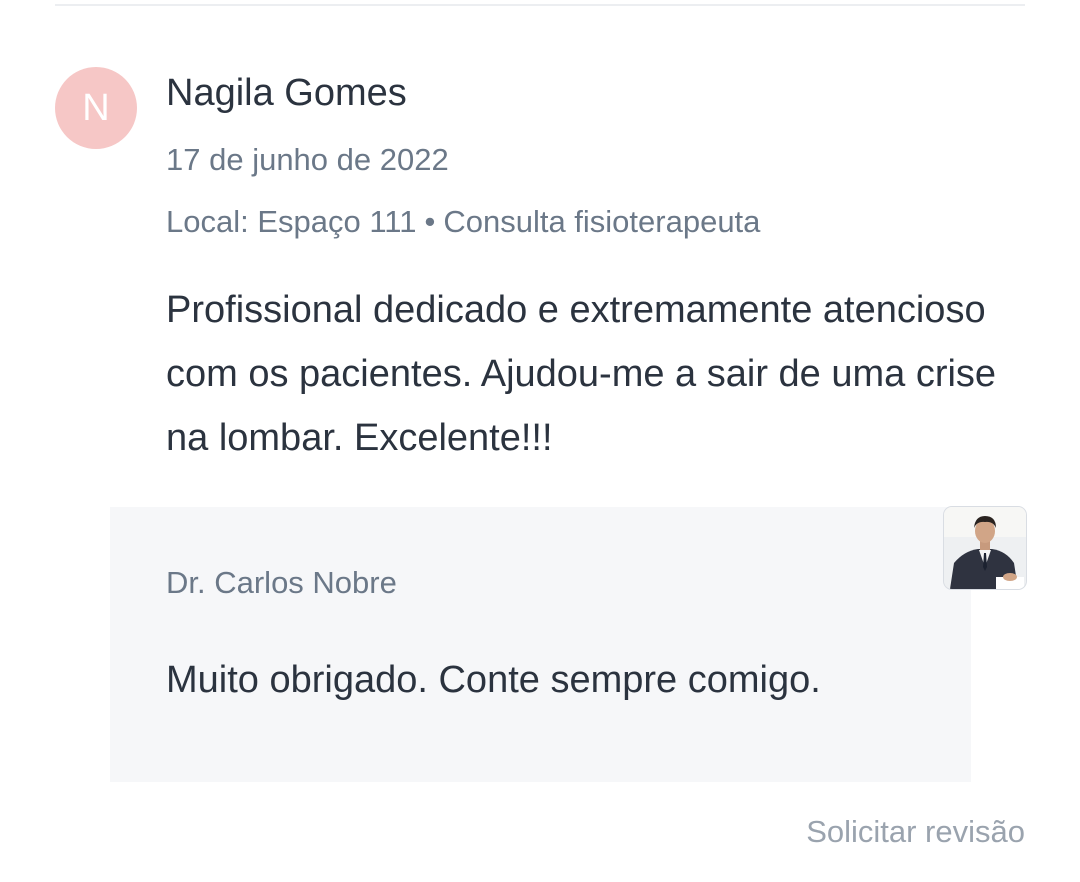 This screenshot has width=1080, height=882. I want to click on doctor-photo-icon, so click(985, 548).